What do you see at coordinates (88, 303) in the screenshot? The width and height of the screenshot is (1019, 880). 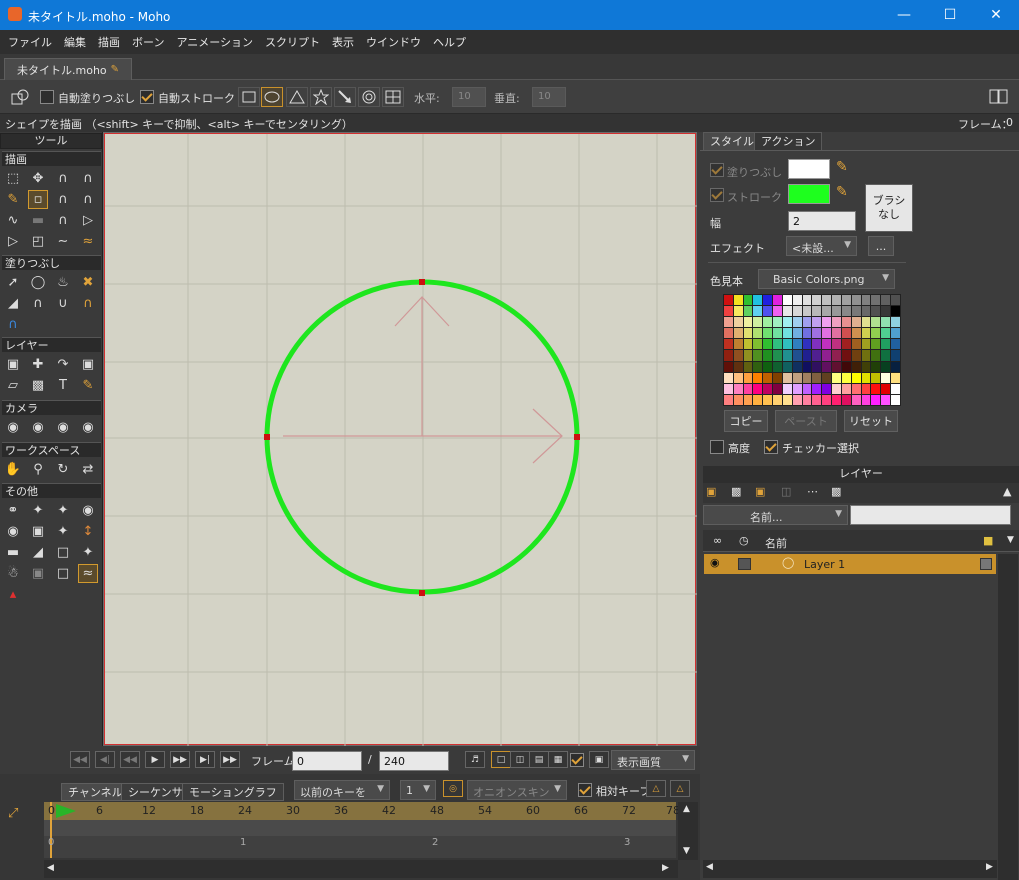 I see `curve-profile-icon: ∩` at bounding box center [88, 303].